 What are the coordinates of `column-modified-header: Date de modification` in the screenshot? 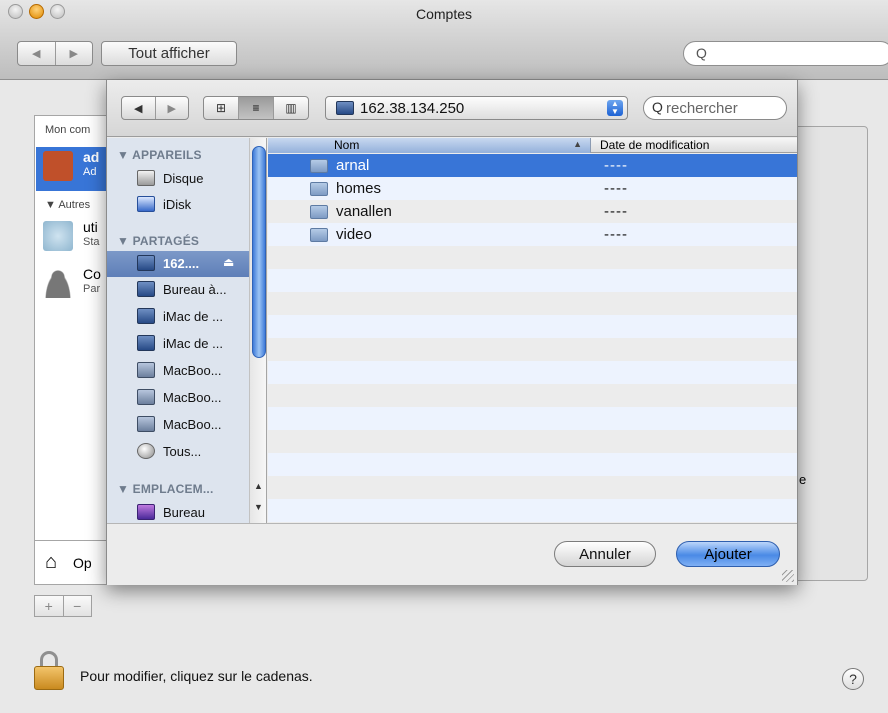 It's located at (654, 145).